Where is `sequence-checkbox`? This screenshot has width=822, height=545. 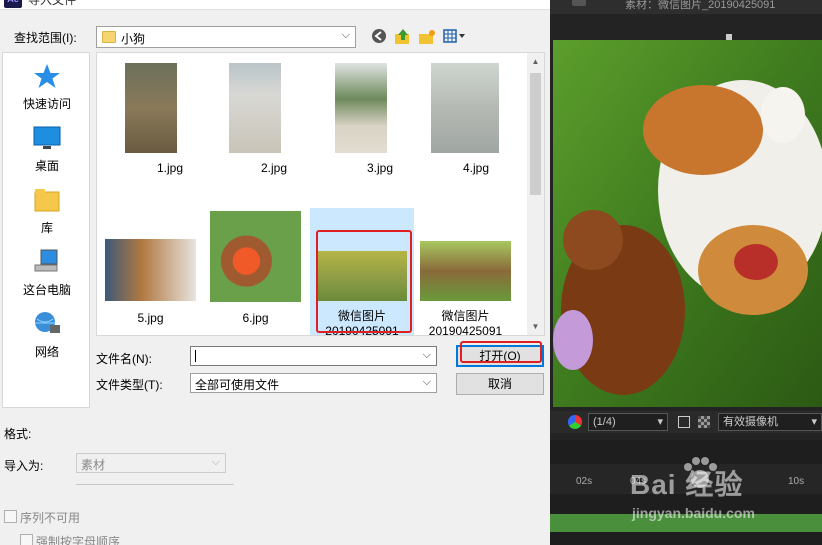
sequence-checkbox is located at coordinates (10, 516).